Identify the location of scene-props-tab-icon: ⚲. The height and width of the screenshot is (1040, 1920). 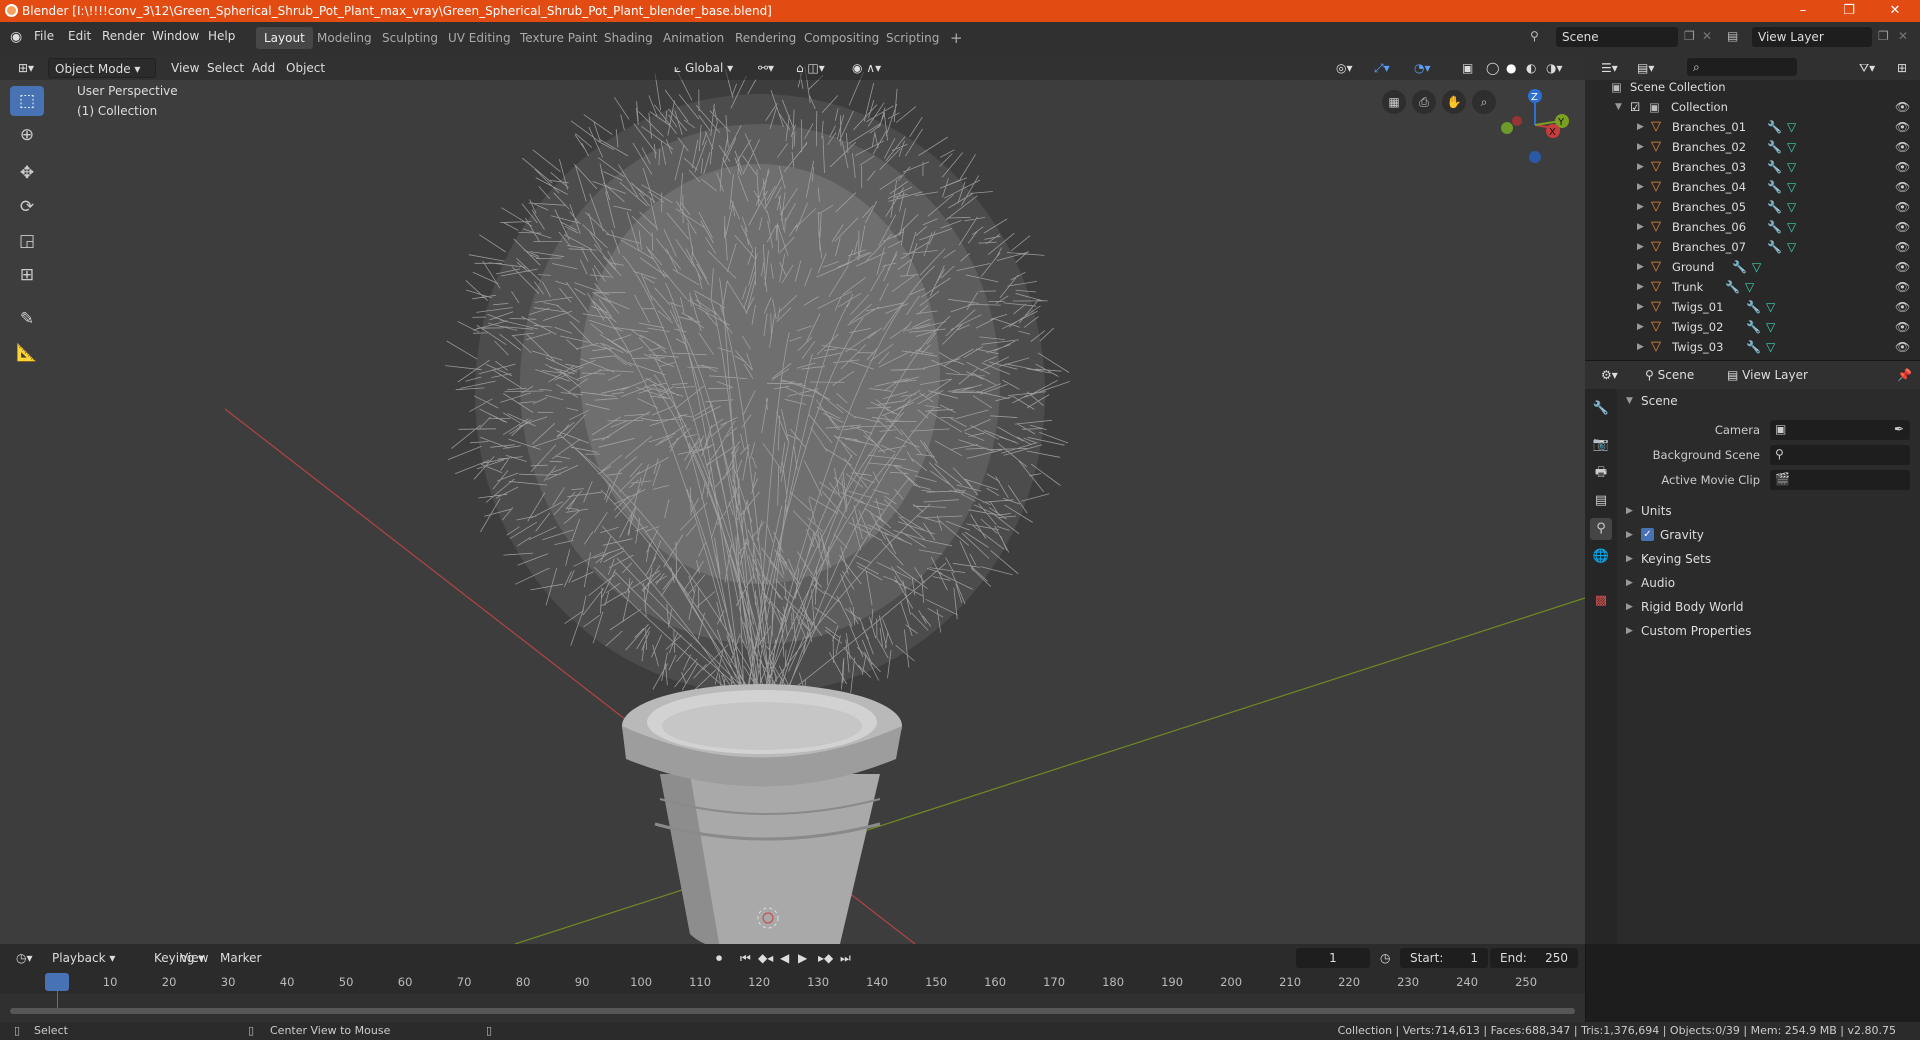
(1601, 529).